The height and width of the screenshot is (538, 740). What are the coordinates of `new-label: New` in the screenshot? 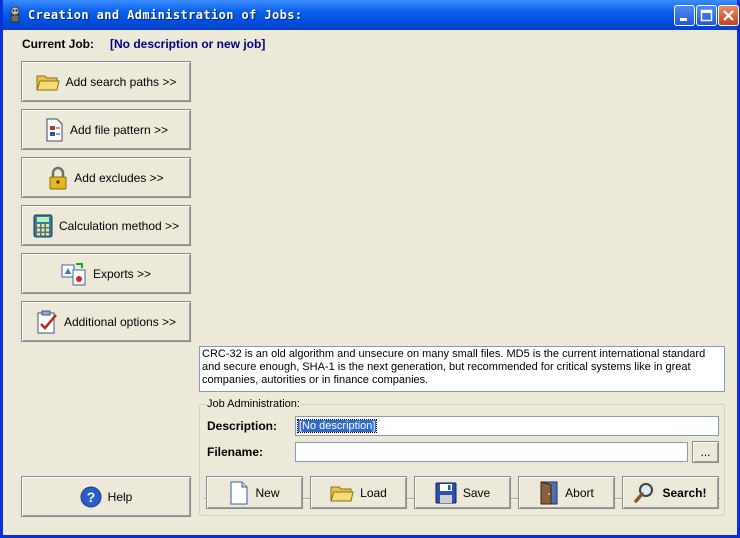 It's located at (267, 492).